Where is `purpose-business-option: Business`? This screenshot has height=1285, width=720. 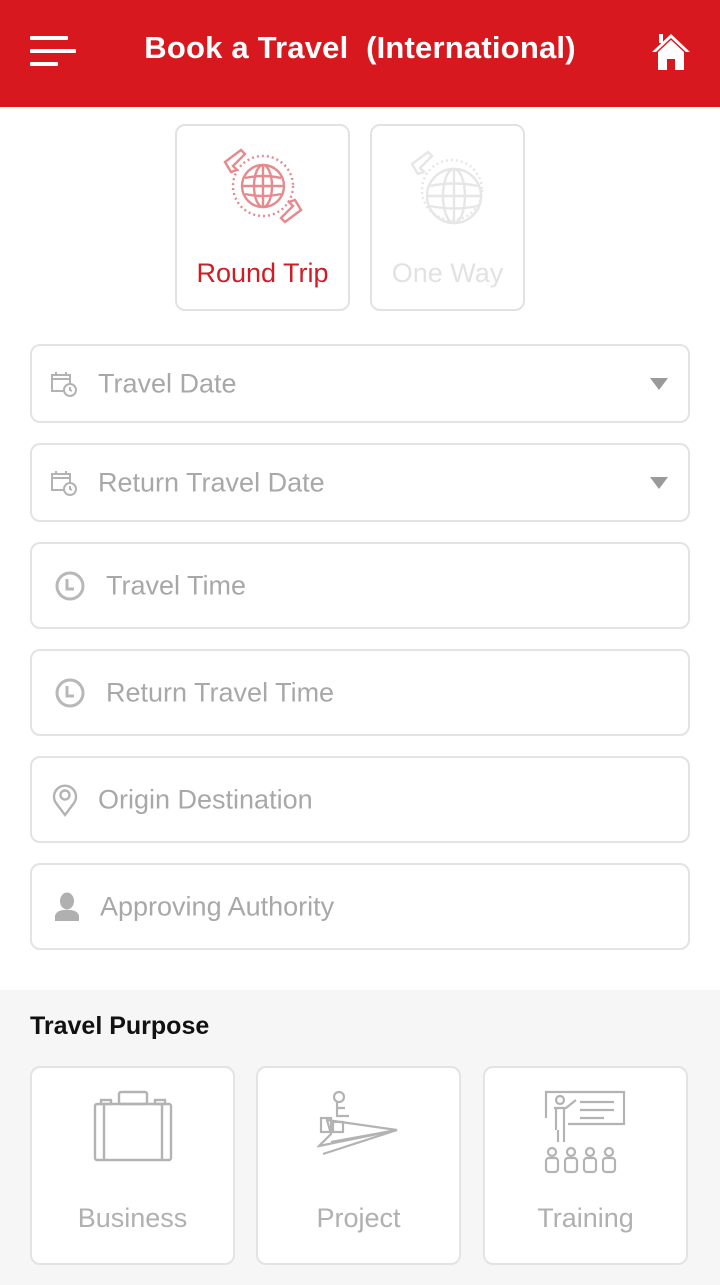
purpose-business-option: Business is located at coordinates (132, 1165).